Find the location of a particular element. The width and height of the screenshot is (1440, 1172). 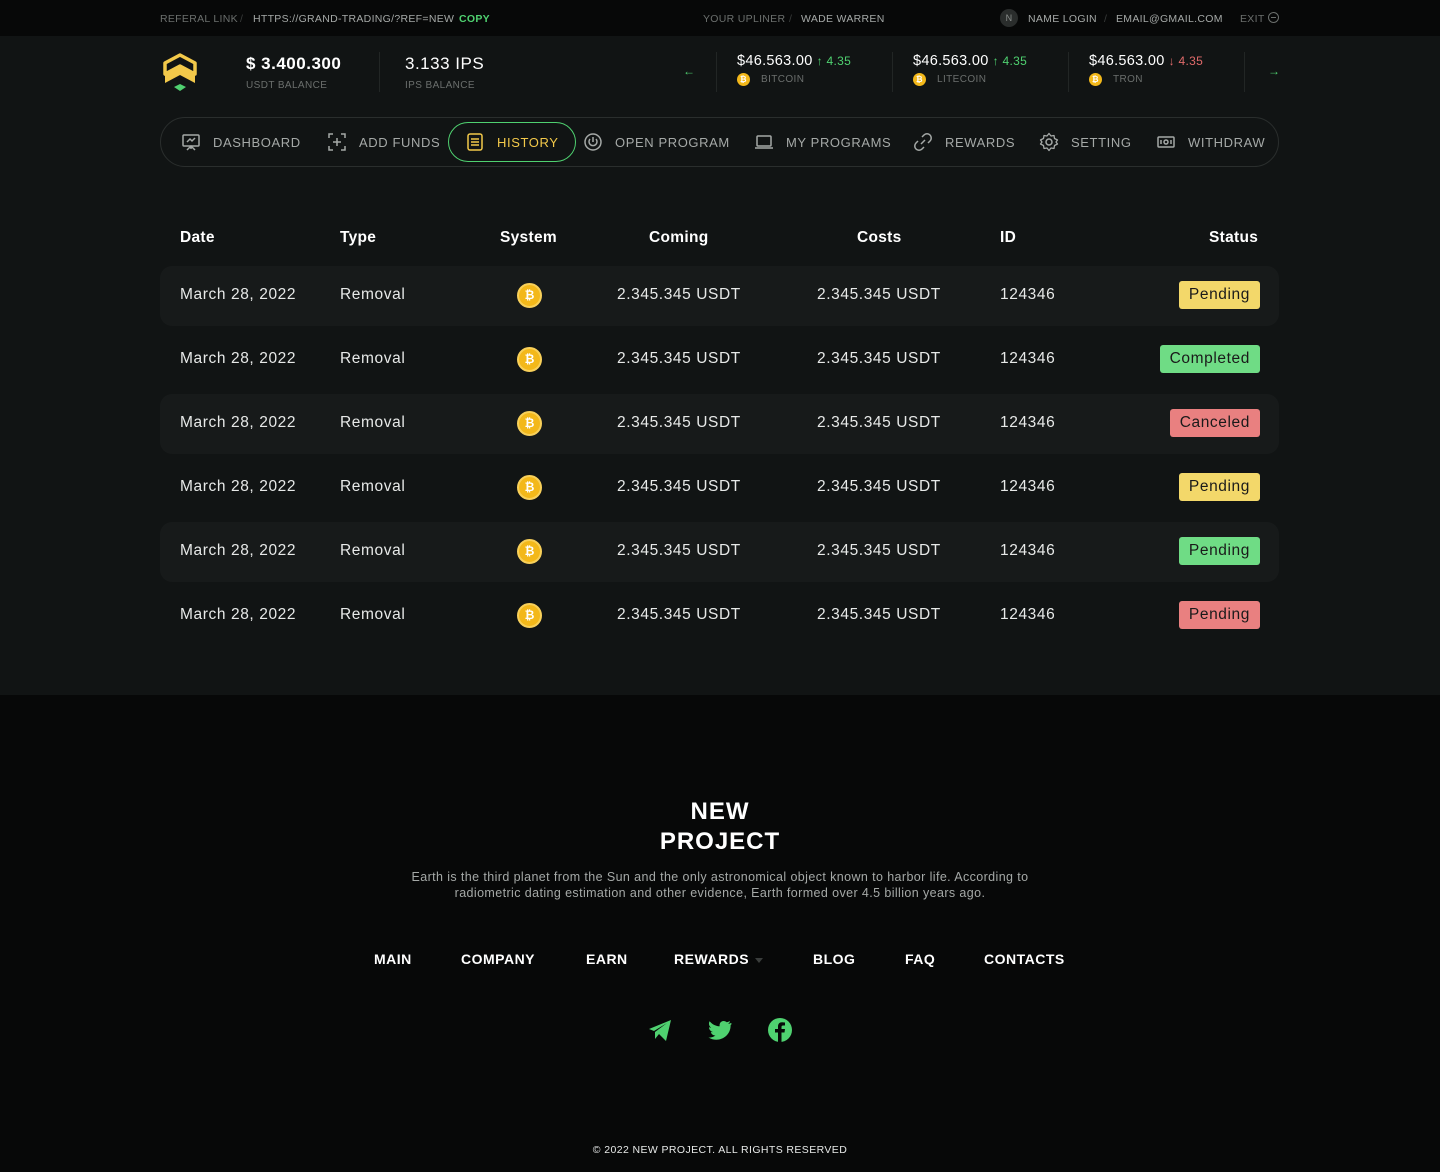

ips-balance: 3.133 IPS IPS BALANCE is located at coordinates (444, 72).